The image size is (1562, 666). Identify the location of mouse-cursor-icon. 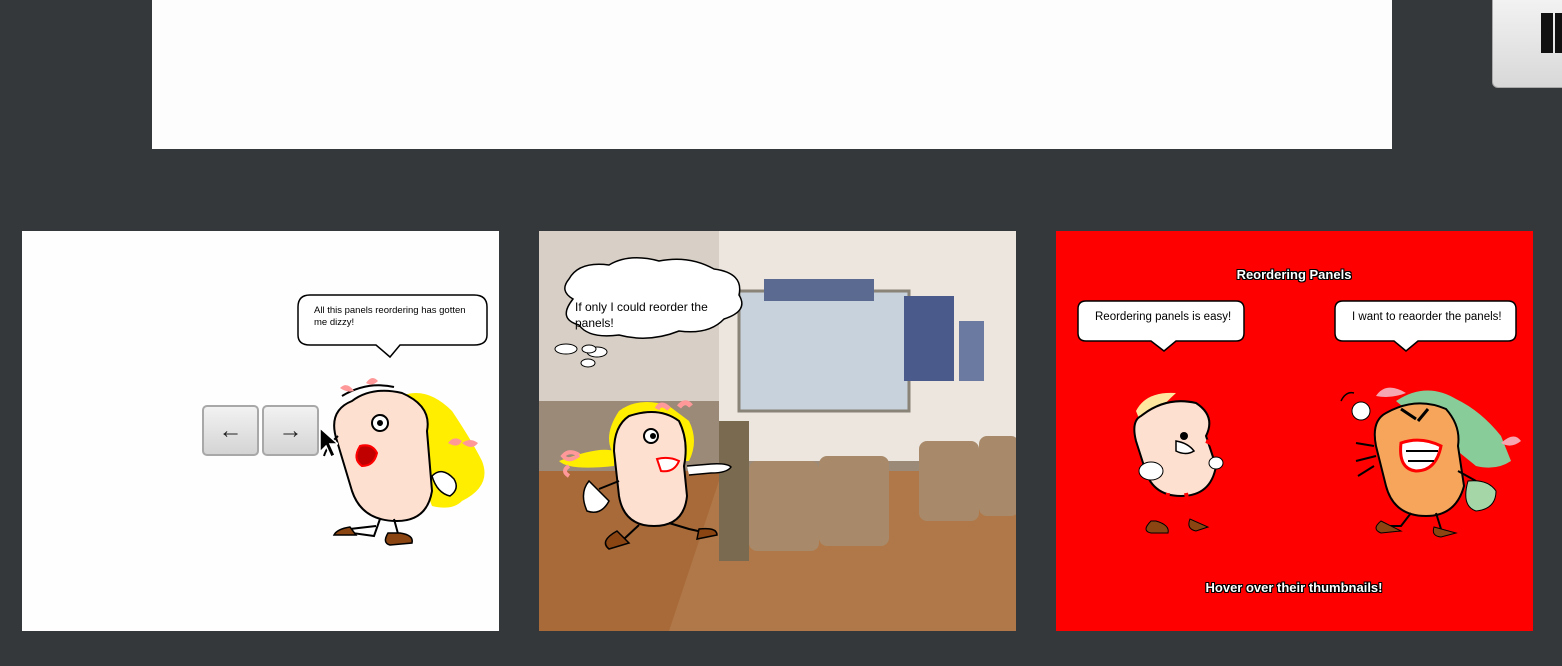
(328, 442).